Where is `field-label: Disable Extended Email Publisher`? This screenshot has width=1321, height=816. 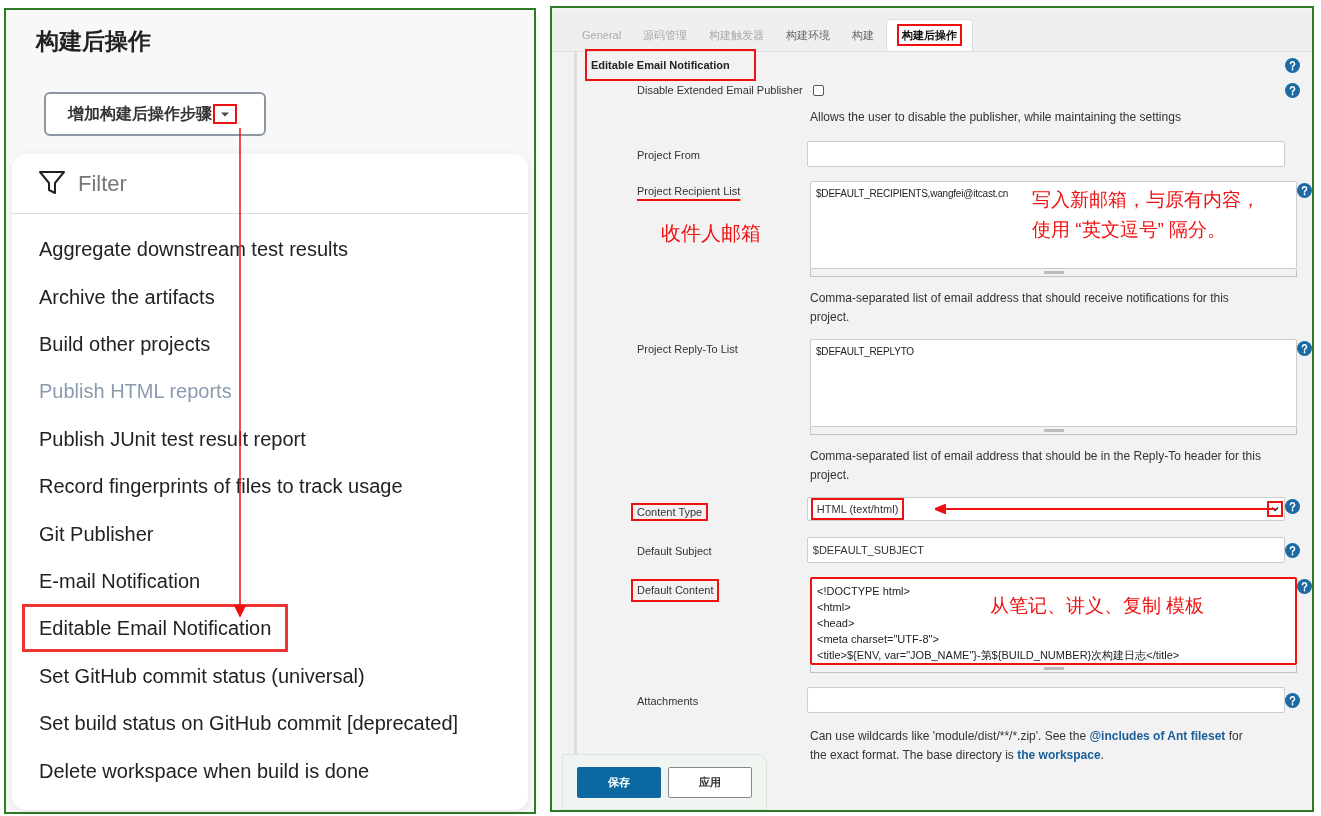
field-label: Disable Extended Email Publisher is located at coordinates (720, 90).